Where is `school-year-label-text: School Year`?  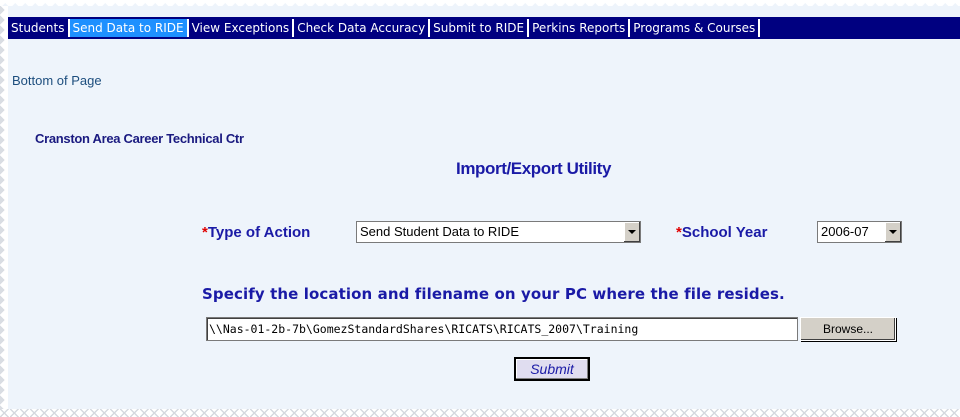
school-year-label-text: School Year is located at coordinates (724, 232).